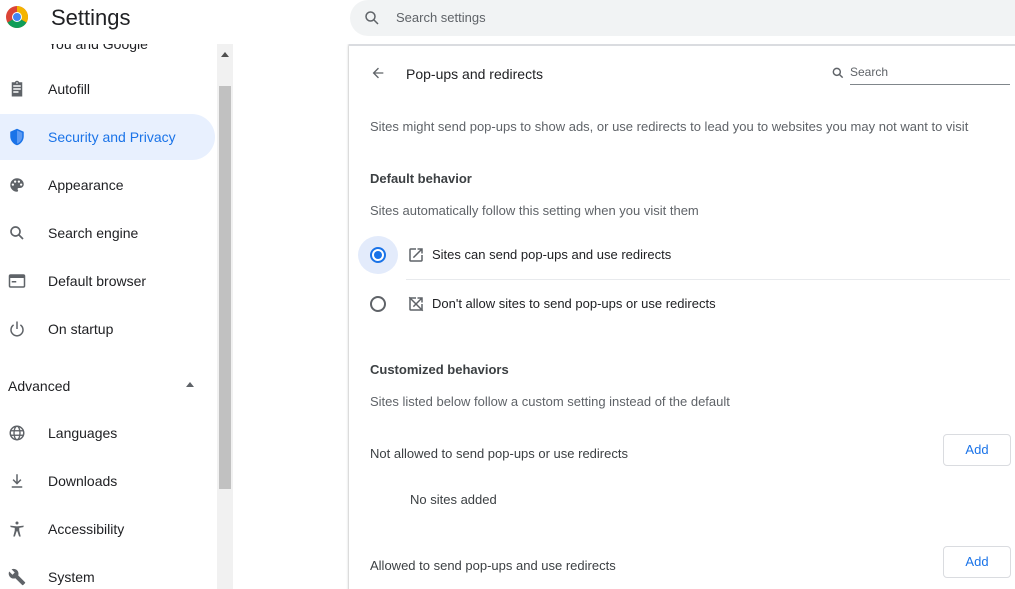  Describe the element at coordinates (83, 433) in the screenshot. I see `sidebar-item-label: Languages` at that location.